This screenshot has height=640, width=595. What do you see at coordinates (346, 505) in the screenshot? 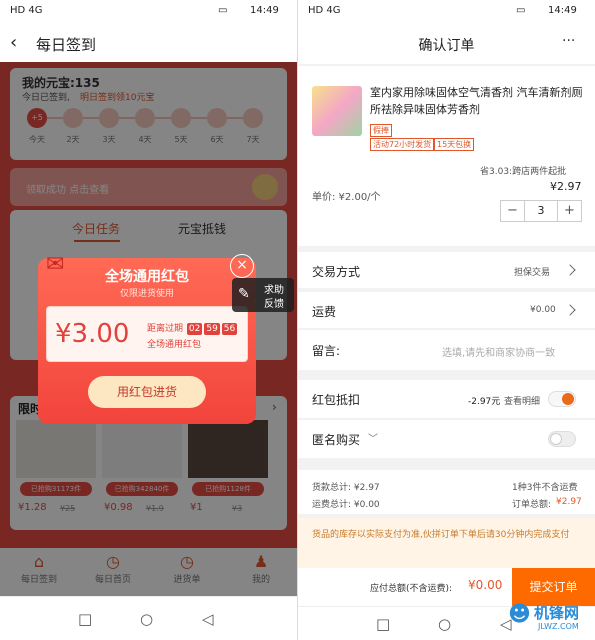
I see `shipping-total: 运费总计: ¥0.00` at bounding box center [346, 505].